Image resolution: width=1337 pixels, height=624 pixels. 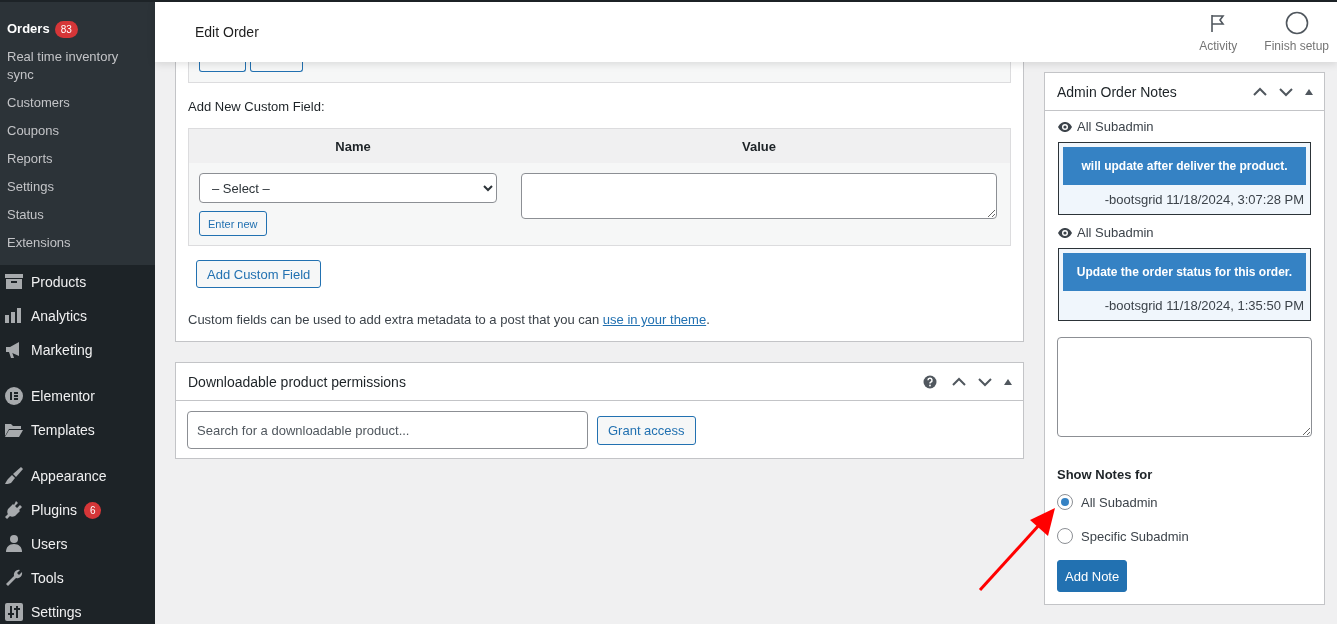 What do you see at coordinates (14, 476) in the screenshot?
I see `paintbrush-icon` at bounding box center [14, 476].